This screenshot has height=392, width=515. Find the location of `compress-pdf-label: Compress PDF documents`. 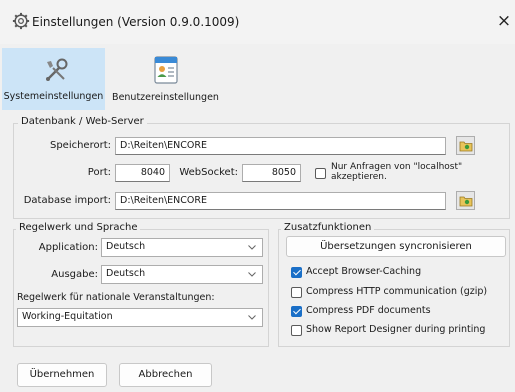

compress-pdf-label: Compress PDF documents is located at coordinates (368, 310).